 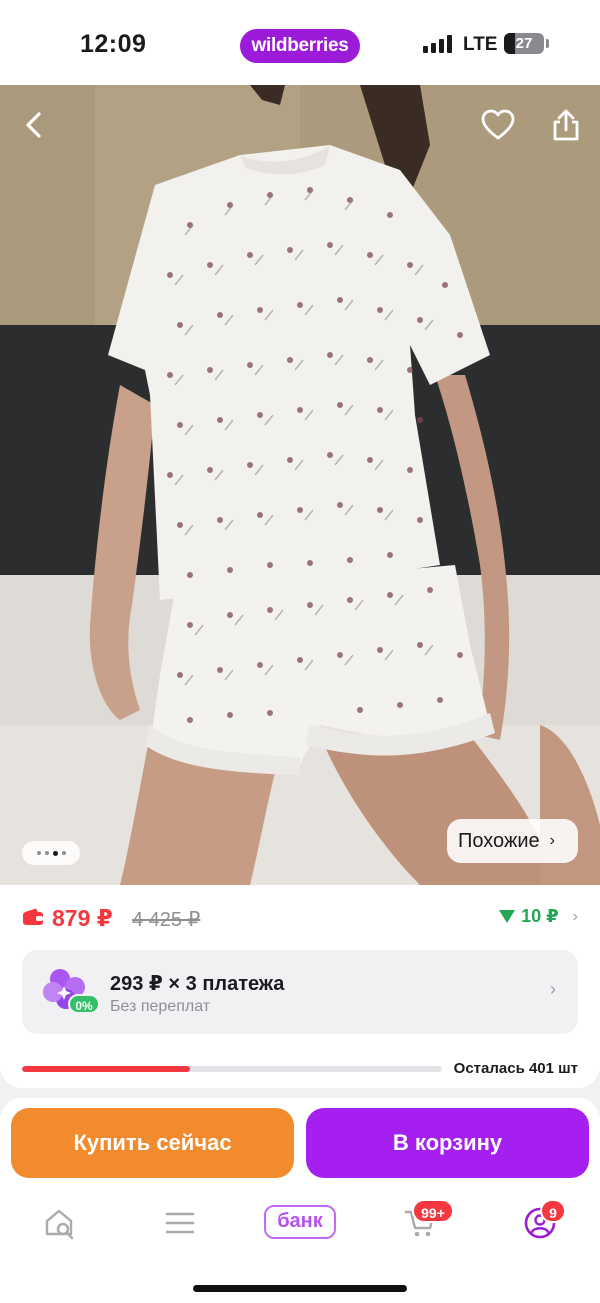 I want to click on back-icon, so click(x=34, y=125).